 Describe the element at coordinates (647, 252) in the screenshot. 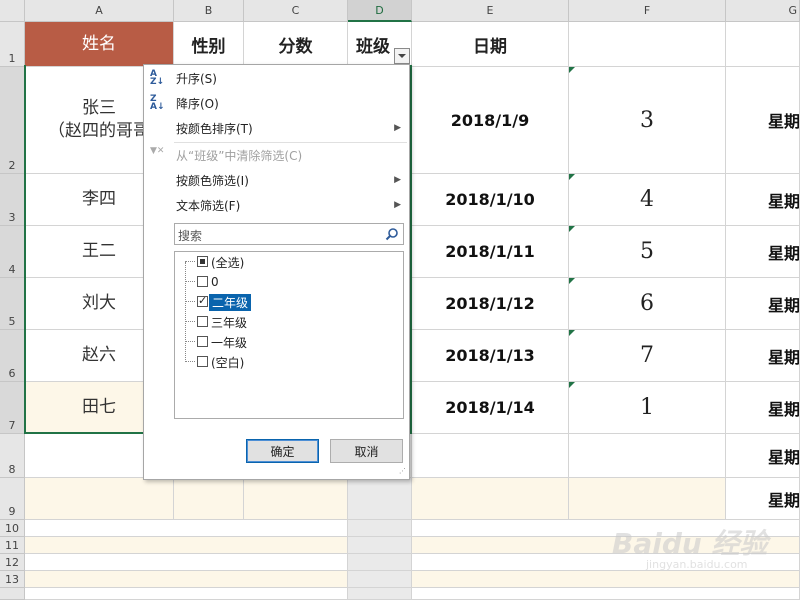

I see `cell-f4: 5` at that location.